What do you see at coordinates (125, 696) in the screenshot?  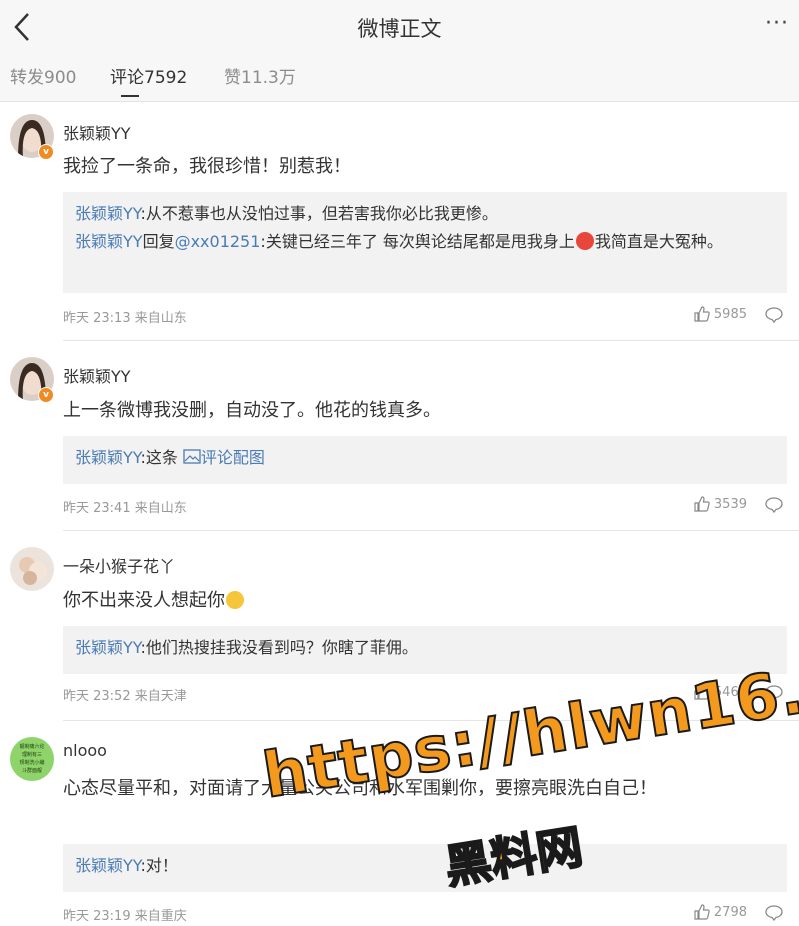 I see `comment-meta: 昨天 23:52 来自天津` at bounding box center [125, 696].